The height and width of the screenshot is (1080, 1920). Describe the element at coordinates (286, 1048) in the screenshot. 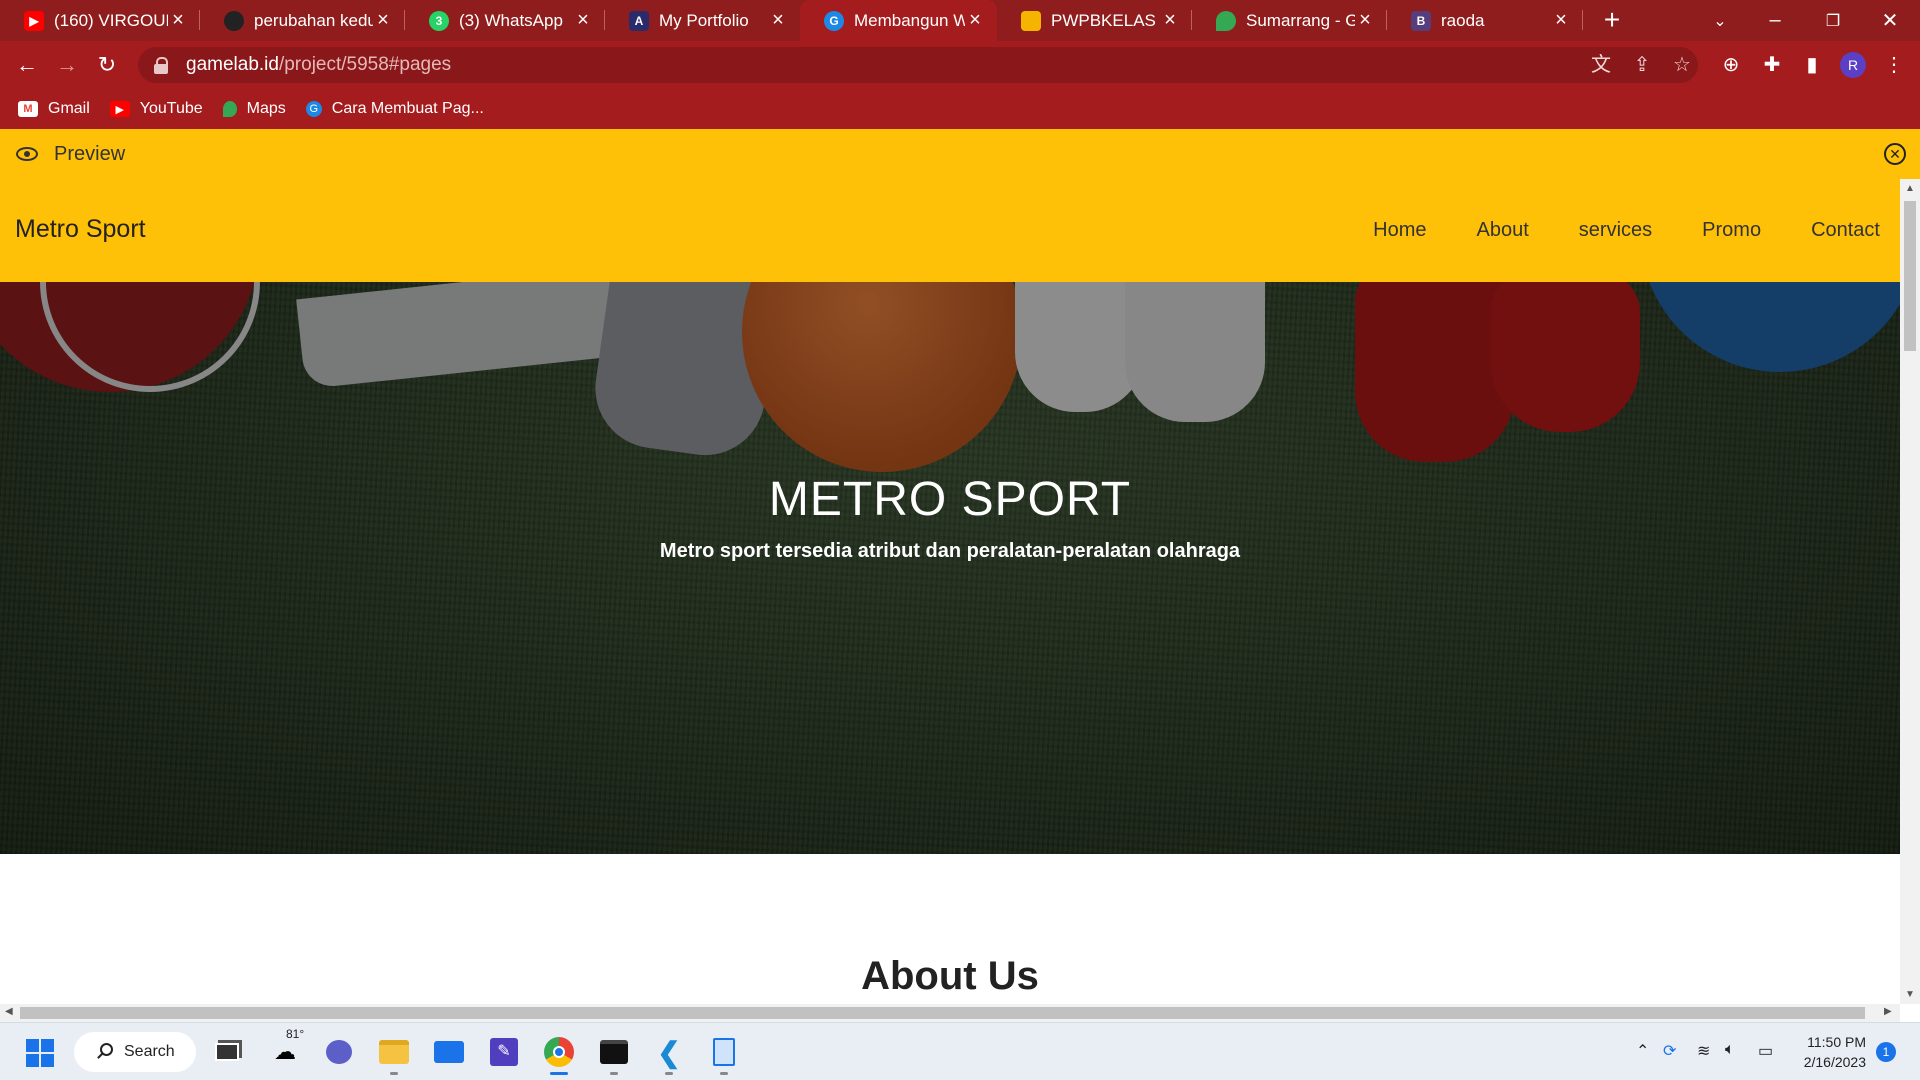

I see `weather-icon: ☁ 81°` at that location.